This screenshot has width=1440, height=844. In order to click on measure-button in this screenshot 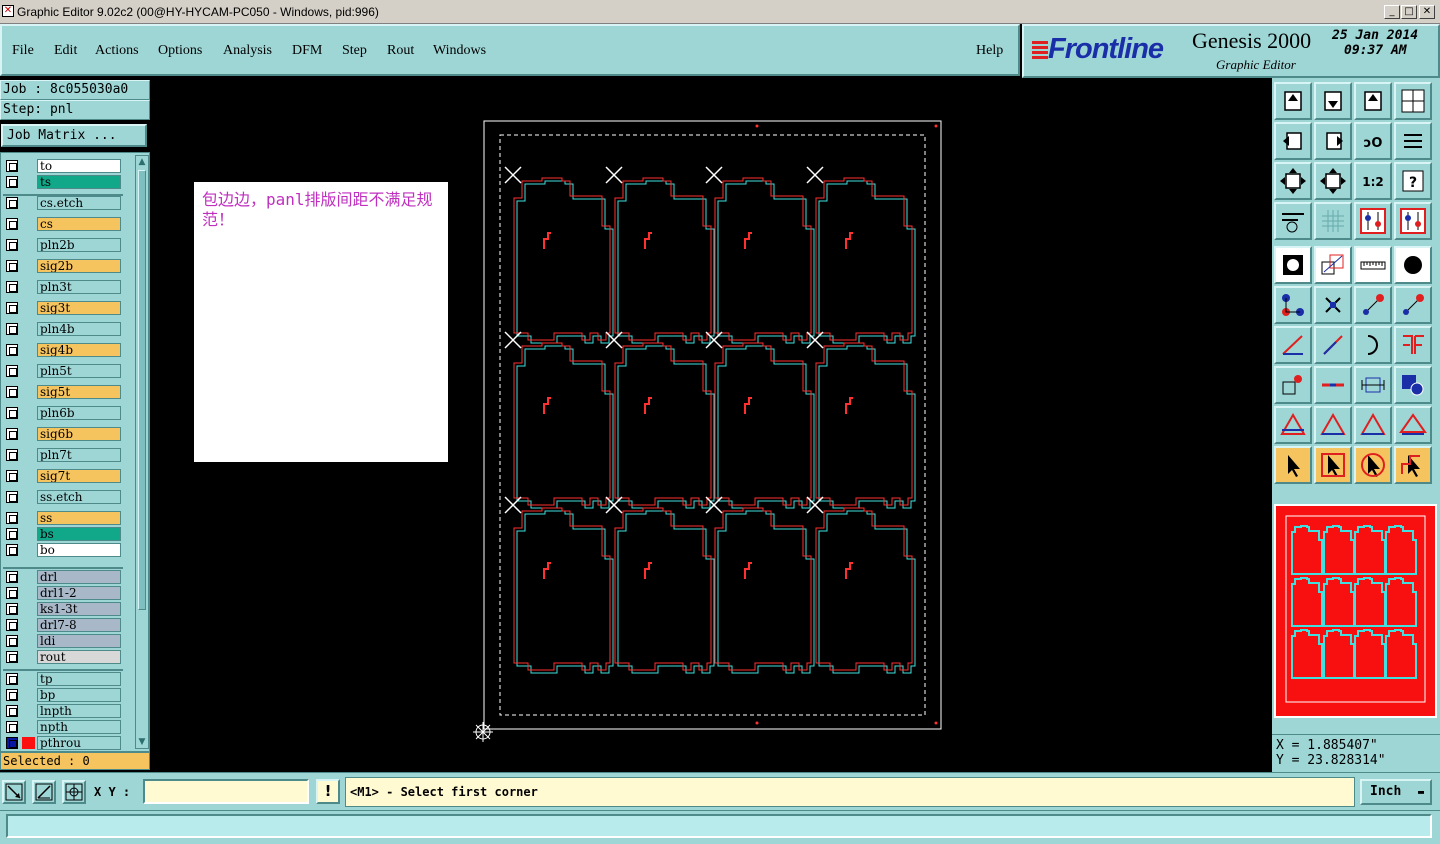, I will do `click(1373, 385)`.